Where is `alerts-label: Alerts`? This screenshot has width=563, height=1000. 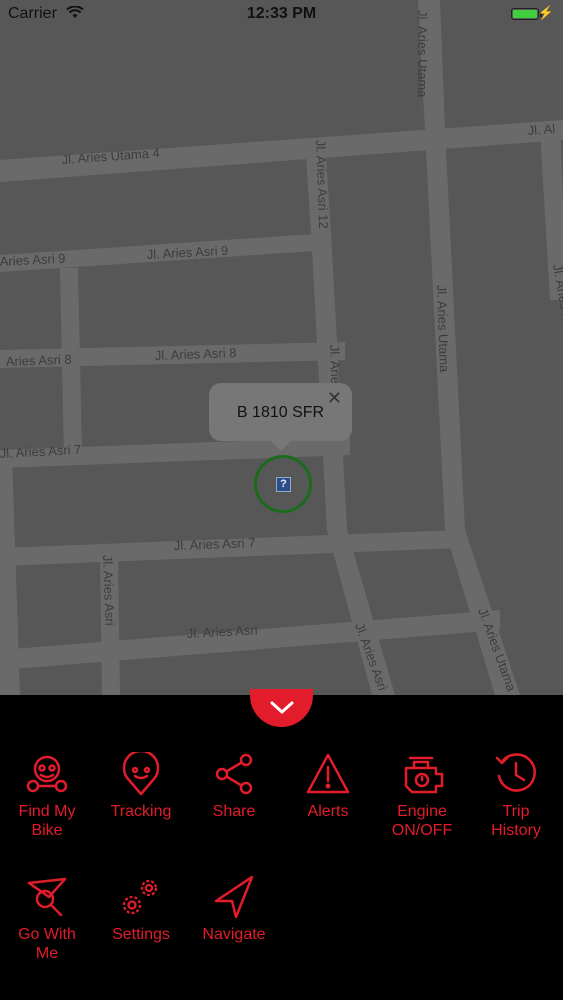
alerts-label: Alerts is located at coordinates (328, 811).